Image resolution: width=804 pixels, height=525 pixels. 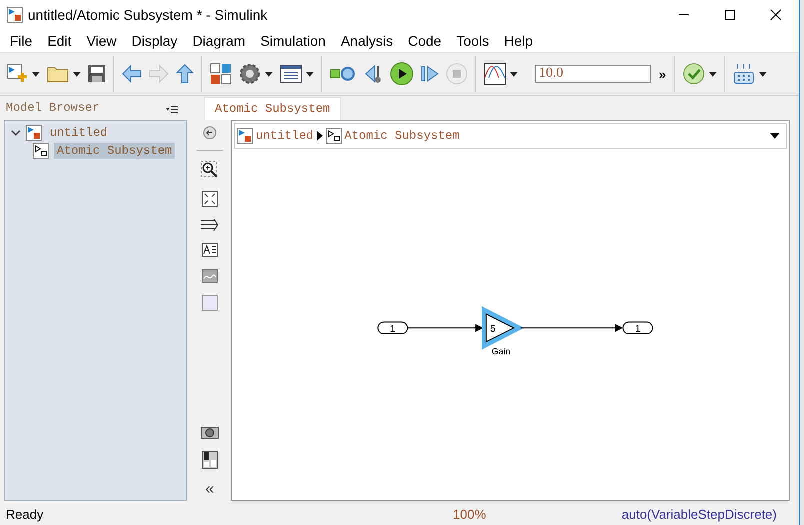 I want to click on menu-item: Display, so click(x=155, y=41).